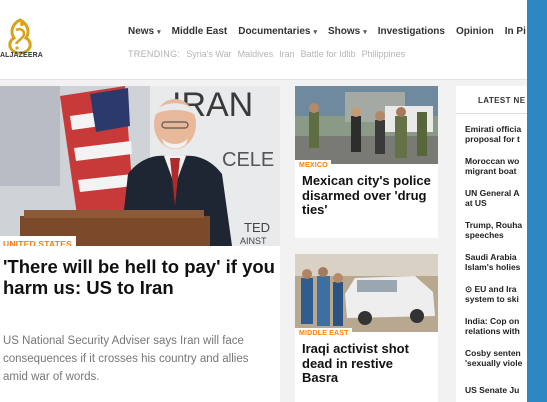 The image size is (547, 402). I want to click on nav-item-opinion: Opinion, so click(475, 31).